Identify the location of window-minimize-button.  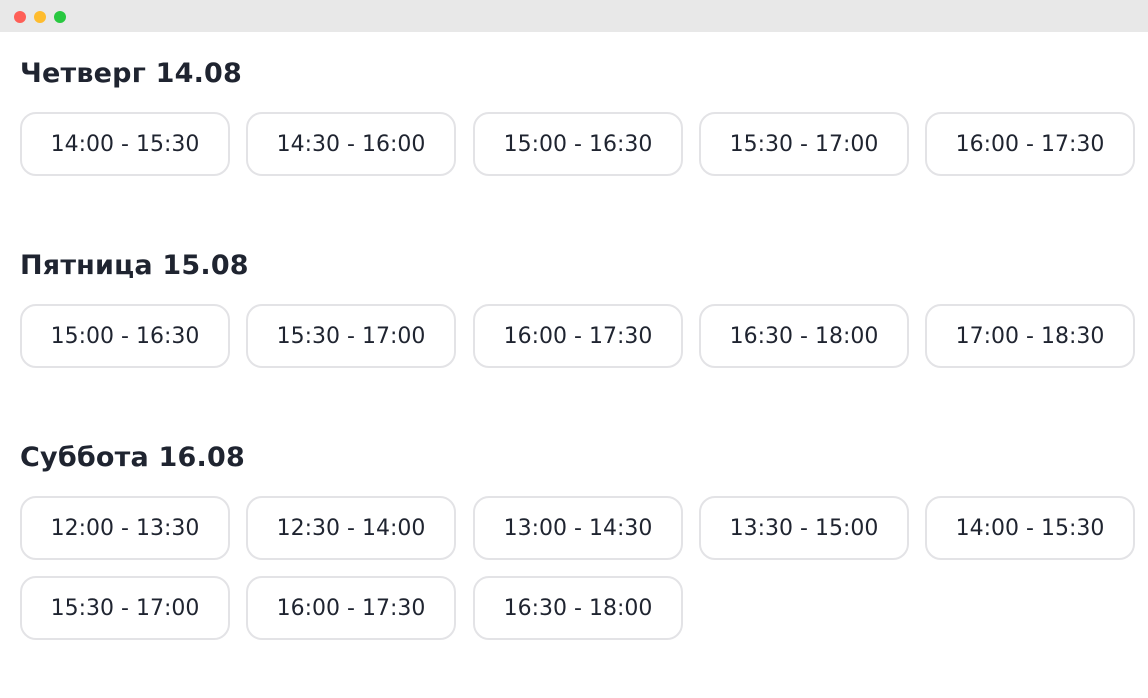
(40, 17).